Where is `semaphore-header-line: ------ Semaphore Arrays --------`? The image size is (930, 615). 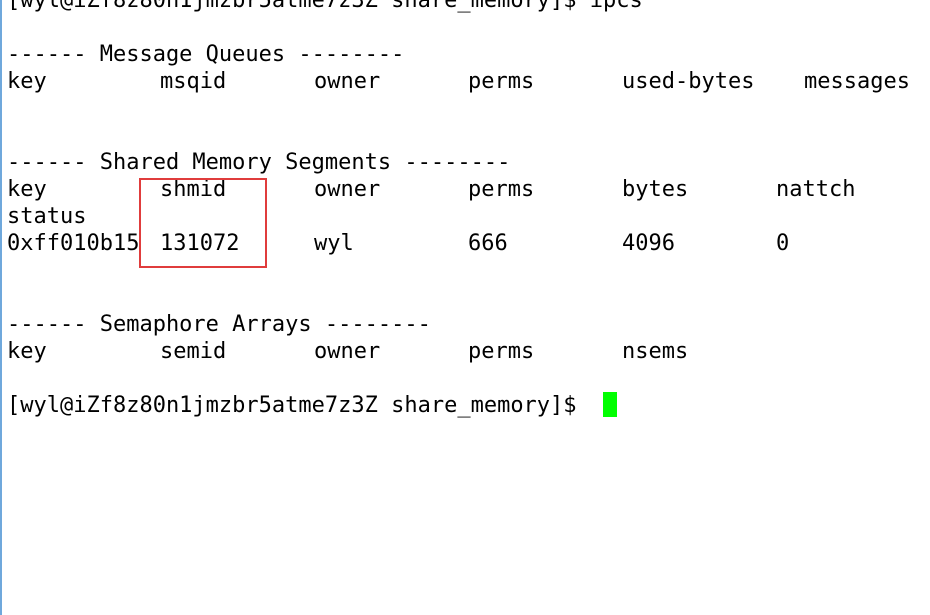 semaphore-header-line: ------ Semaphore Arrays -------- is located at coordinates (468, 324).